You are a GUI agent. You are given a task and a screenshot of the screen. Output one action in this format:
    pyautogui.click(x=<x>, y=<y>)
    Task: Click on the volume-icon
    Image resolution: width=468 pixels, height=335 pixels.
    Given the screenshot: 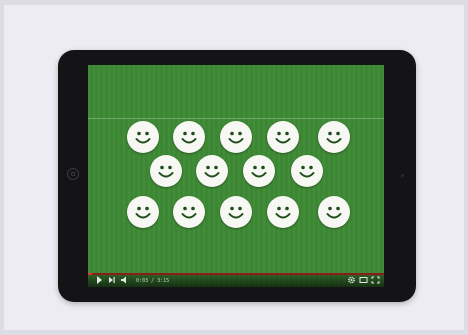 What is the action you would take?
    pyautogui.click(x=124, y=281)
    